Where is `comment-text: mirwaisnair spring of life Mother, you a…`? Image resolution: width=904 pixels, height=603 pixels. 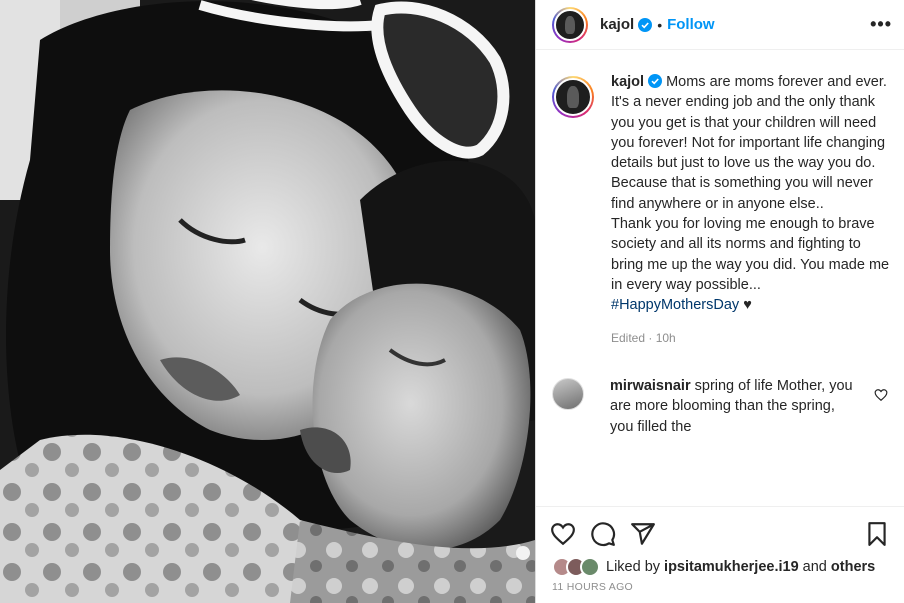
comment-text: mirwaisnair spring of life Mother, you a… is located at coordinates (735, 407).